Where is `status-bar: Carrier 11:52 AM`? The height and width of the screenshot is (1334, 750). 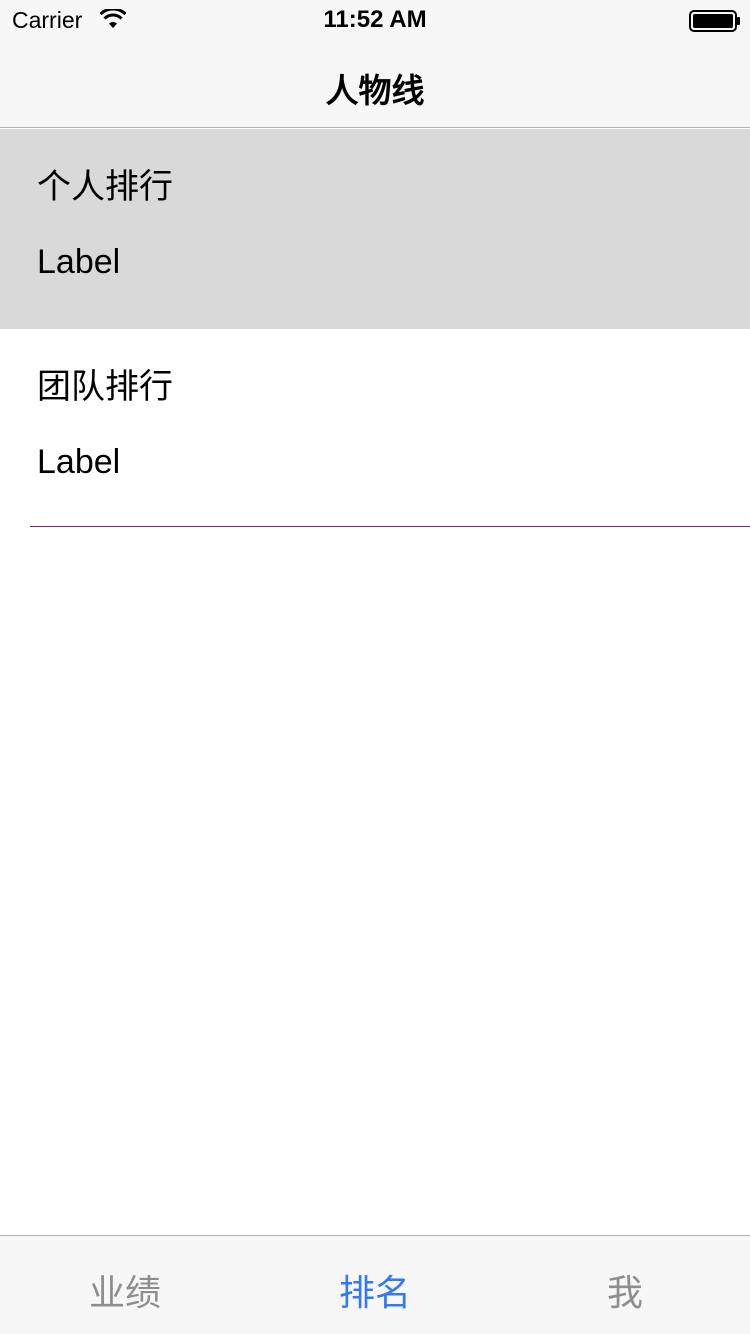
status-bar: Carrier 11:52 AM is located at coordinates (375, 20).